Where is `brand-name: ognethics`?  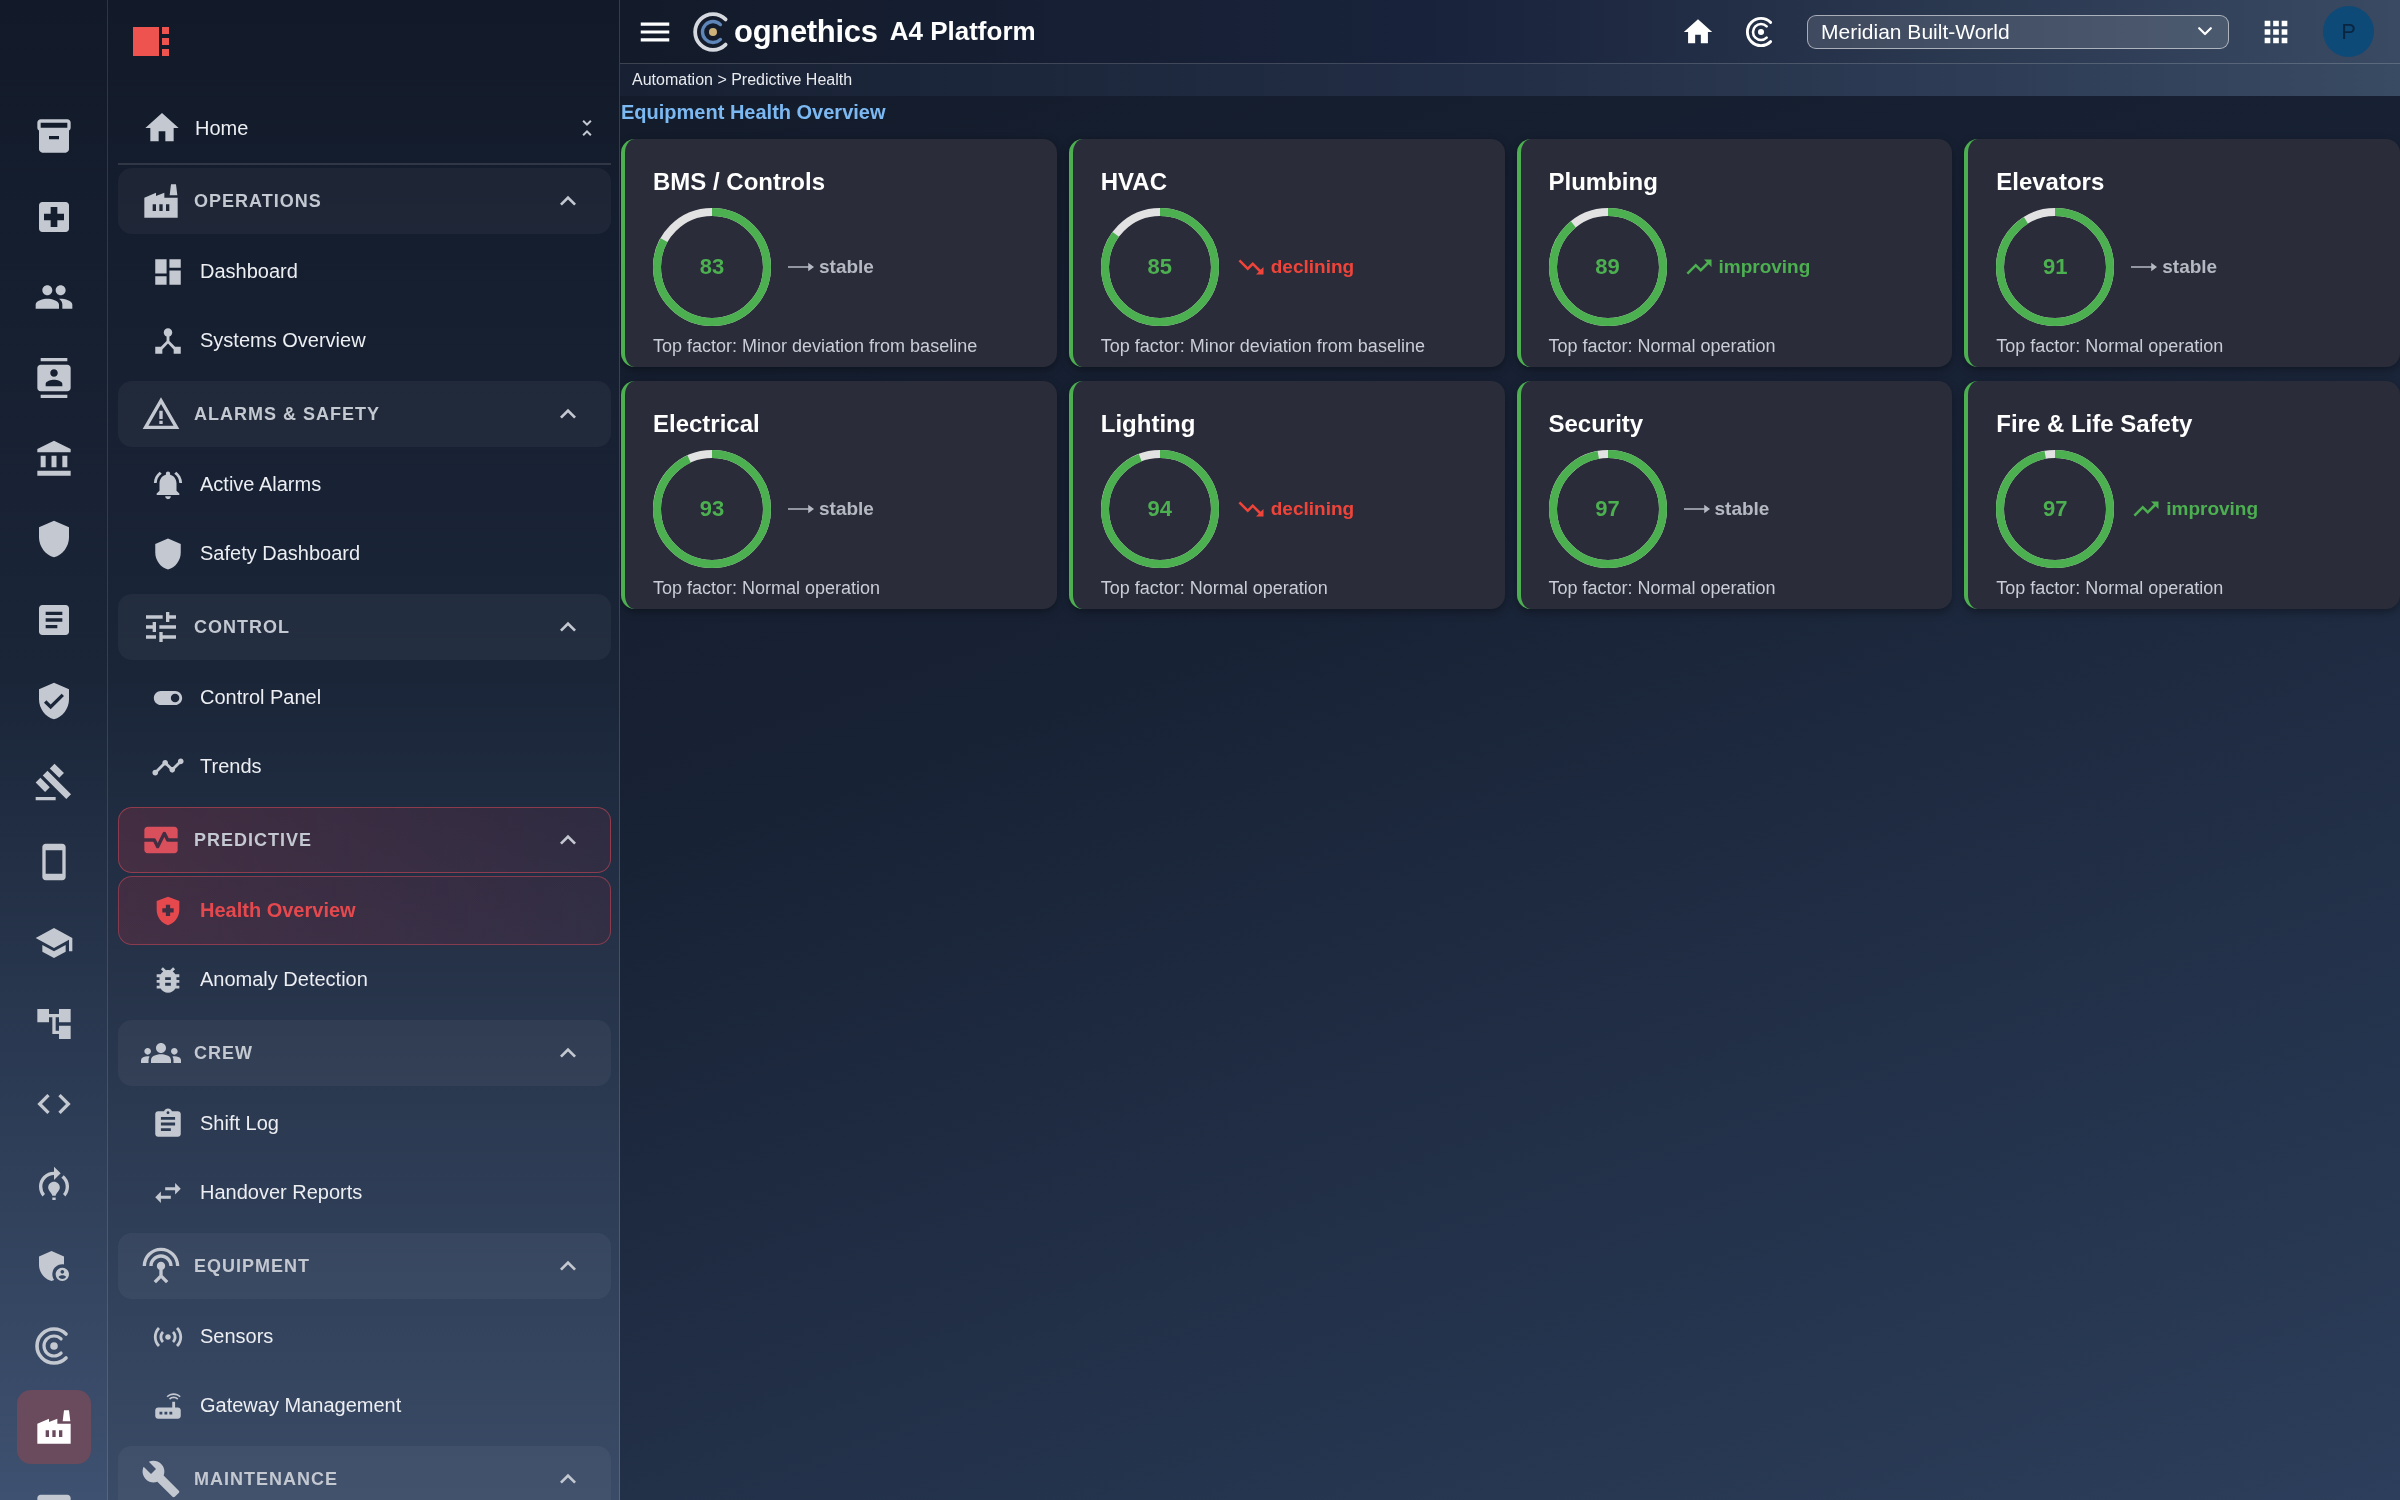 brand-name: ognethics is located at coordinates (806, 31).